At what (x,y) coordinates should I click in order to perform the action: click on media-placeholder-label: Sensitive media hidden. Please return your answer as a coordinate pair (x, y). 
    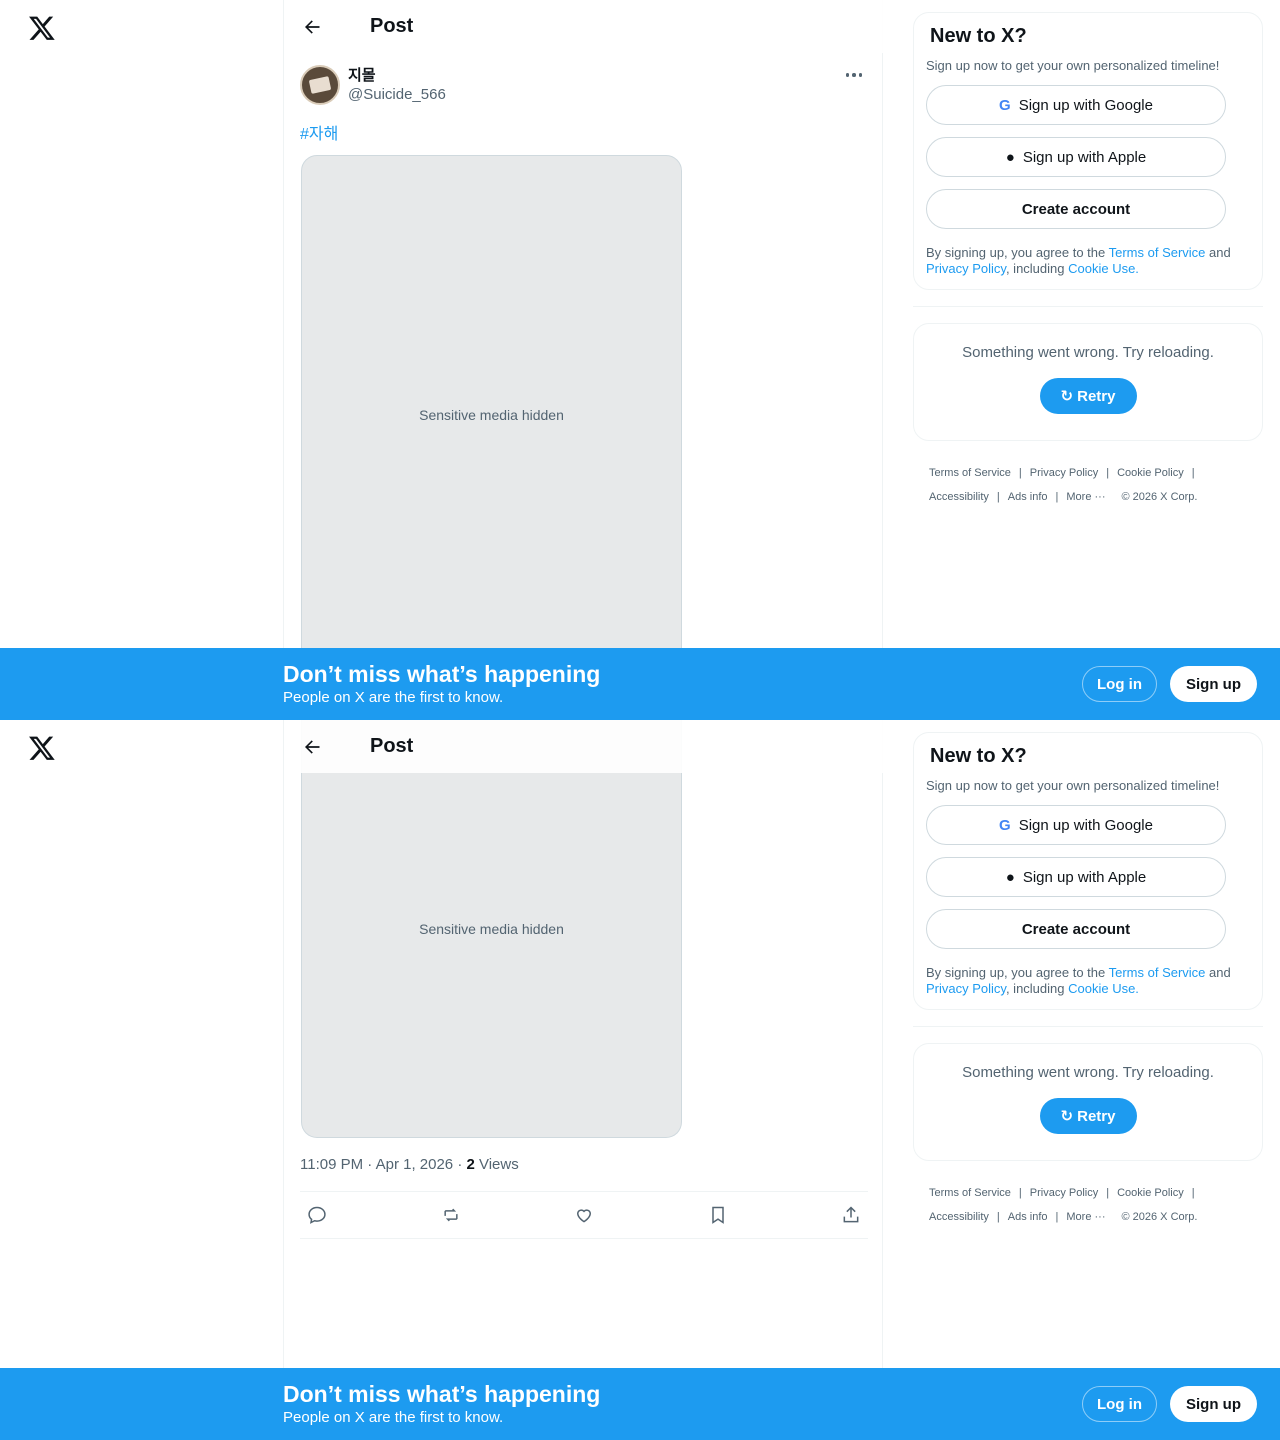
    Looking at the image, I should click on (491, 415).